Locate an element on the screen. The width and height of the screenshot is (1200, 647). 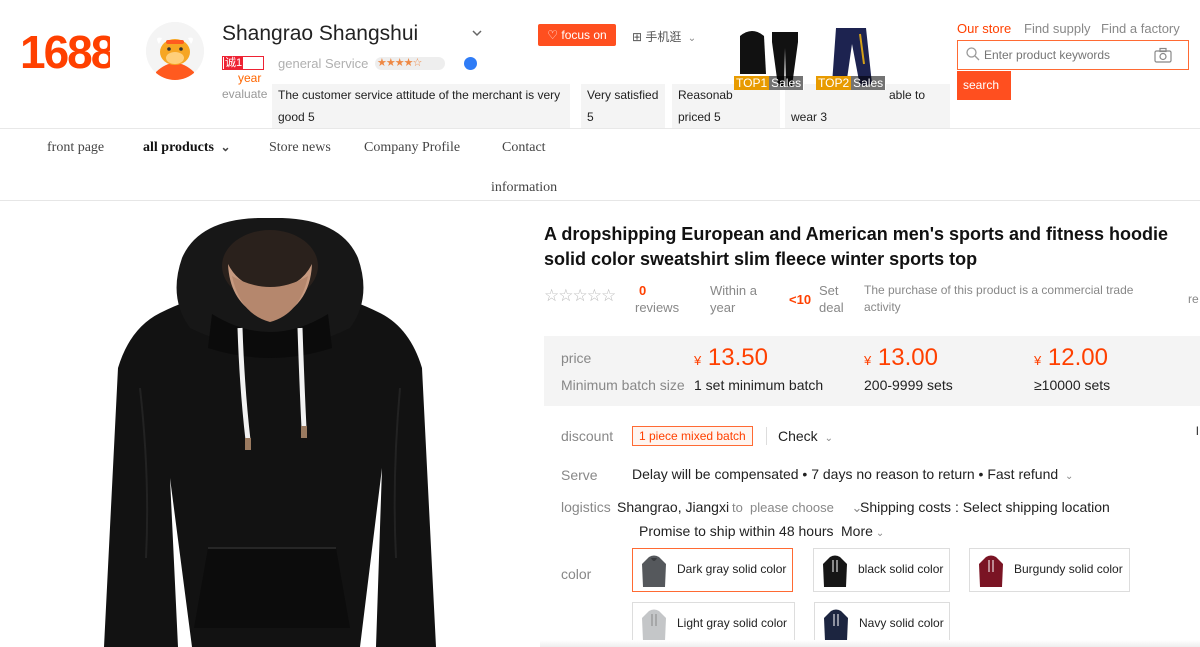
color-option-label: black solid color is located at coordinates (901, 569).